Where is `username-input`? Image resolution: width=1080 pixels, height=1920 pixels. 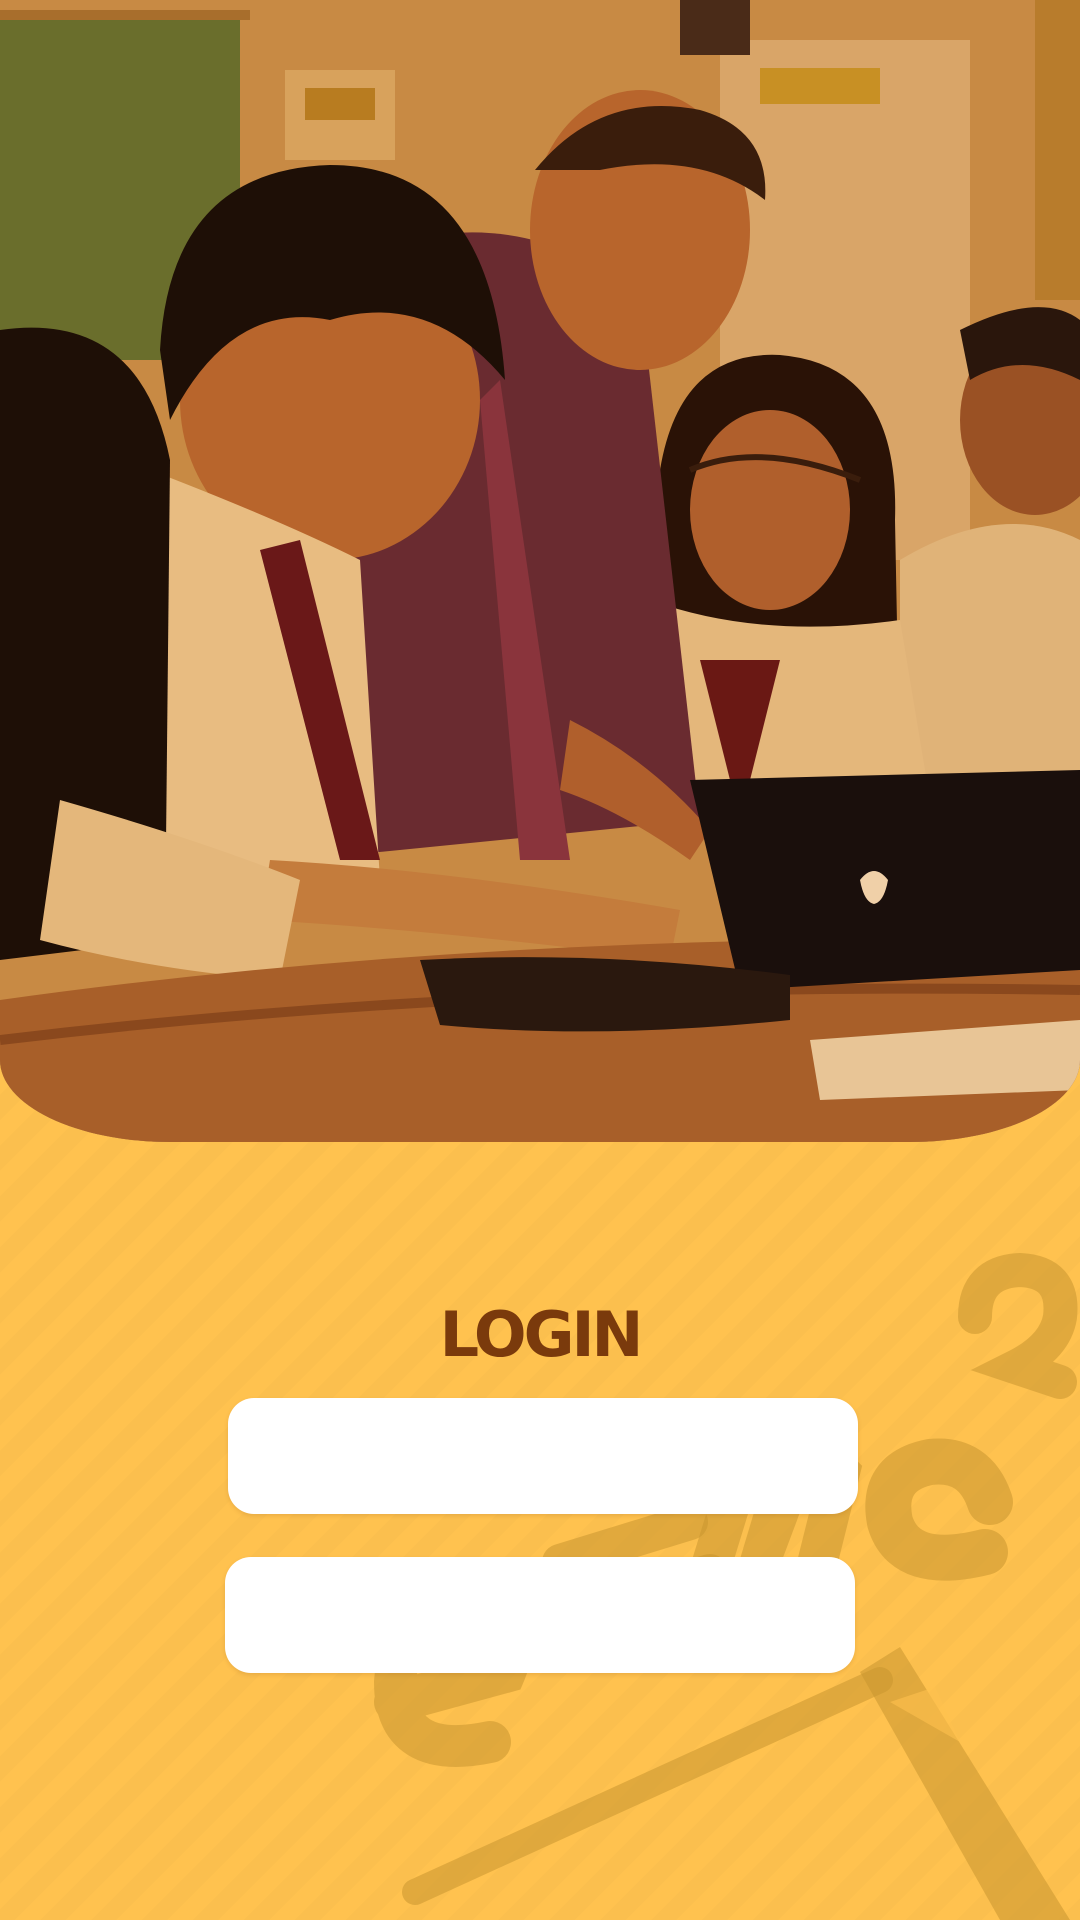 username-input is located at coordinates (543, 1456).